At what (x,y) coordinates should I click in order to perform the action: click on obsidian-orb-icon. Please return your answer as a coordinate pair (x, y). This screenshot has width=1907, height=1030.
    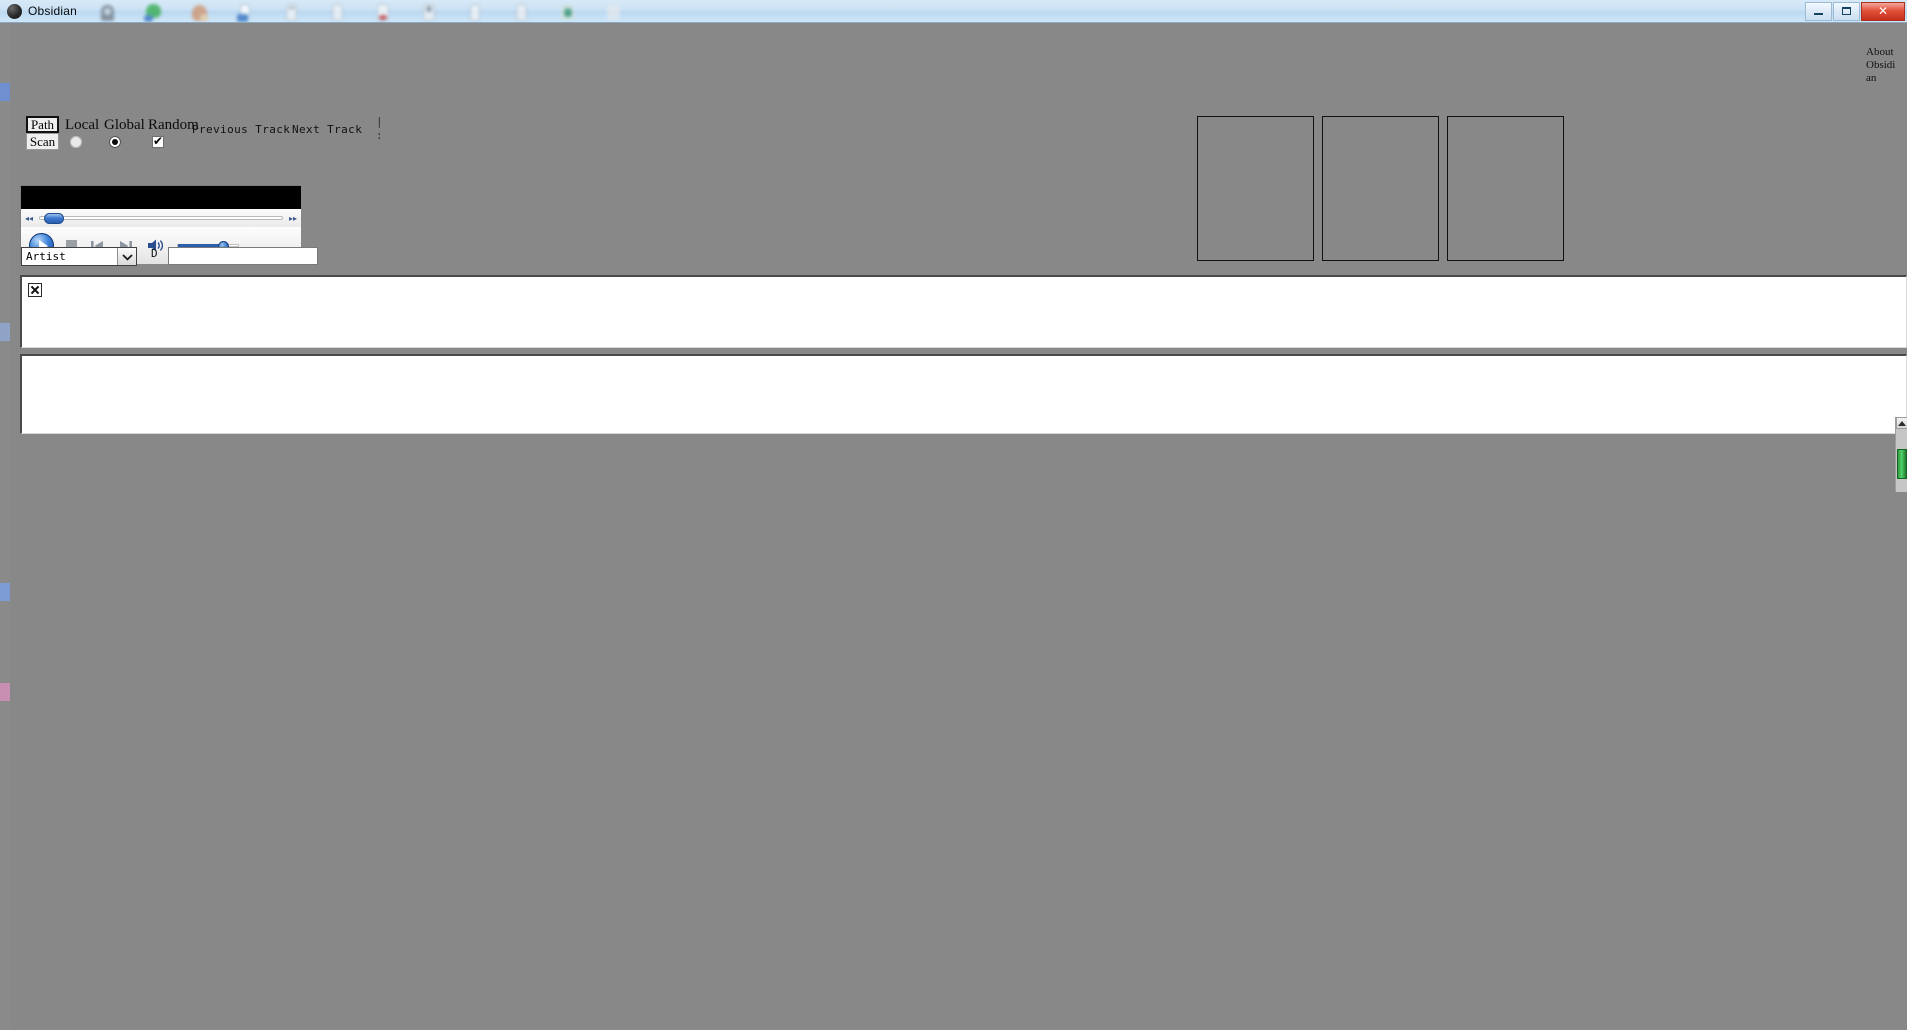
    Looking at the image, I should click on (14, 11).